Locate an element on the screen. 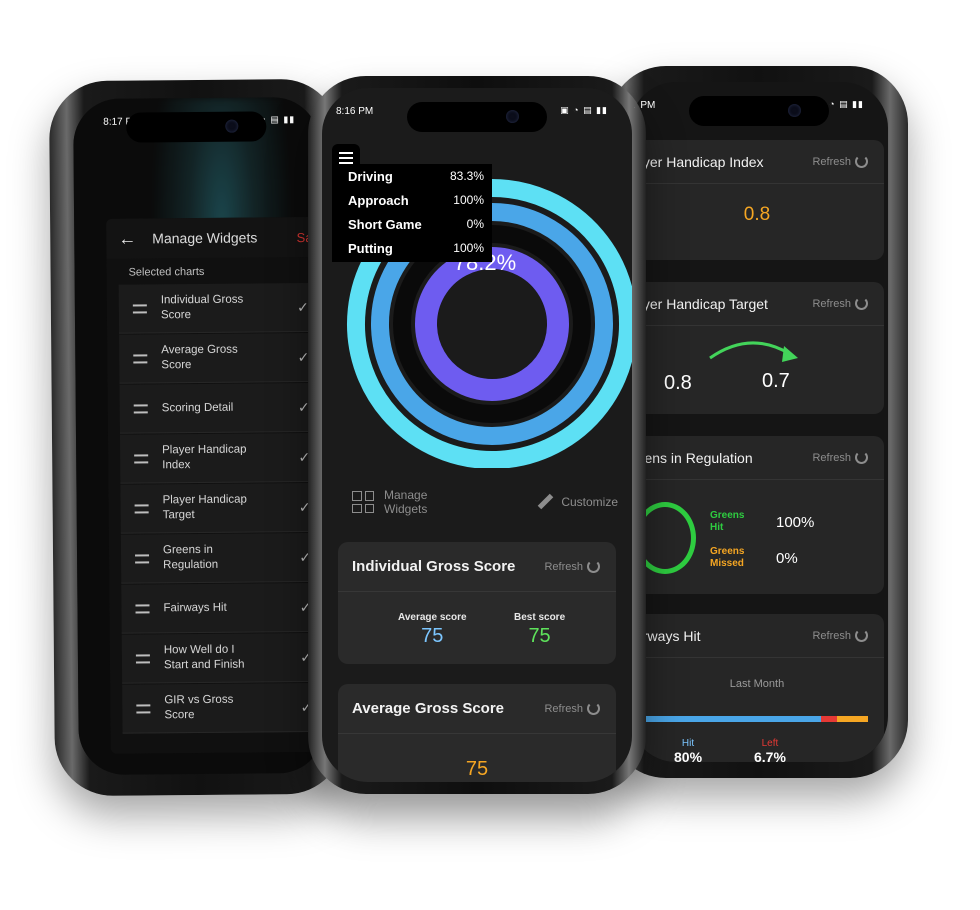 Image resolution: width=980 pixels, height=910 pixels. card-title: reens in Regulation is located at coordinates (692, 457).